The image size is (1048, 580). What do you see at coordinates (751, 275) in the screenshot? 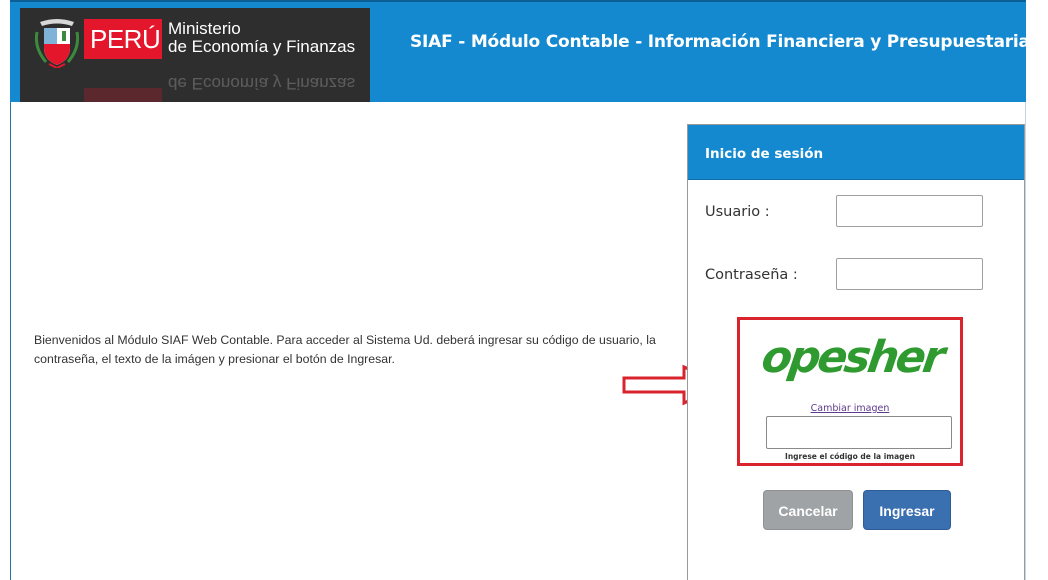
I see `password-label: Contraseña :` at bounding box center [751, 275].